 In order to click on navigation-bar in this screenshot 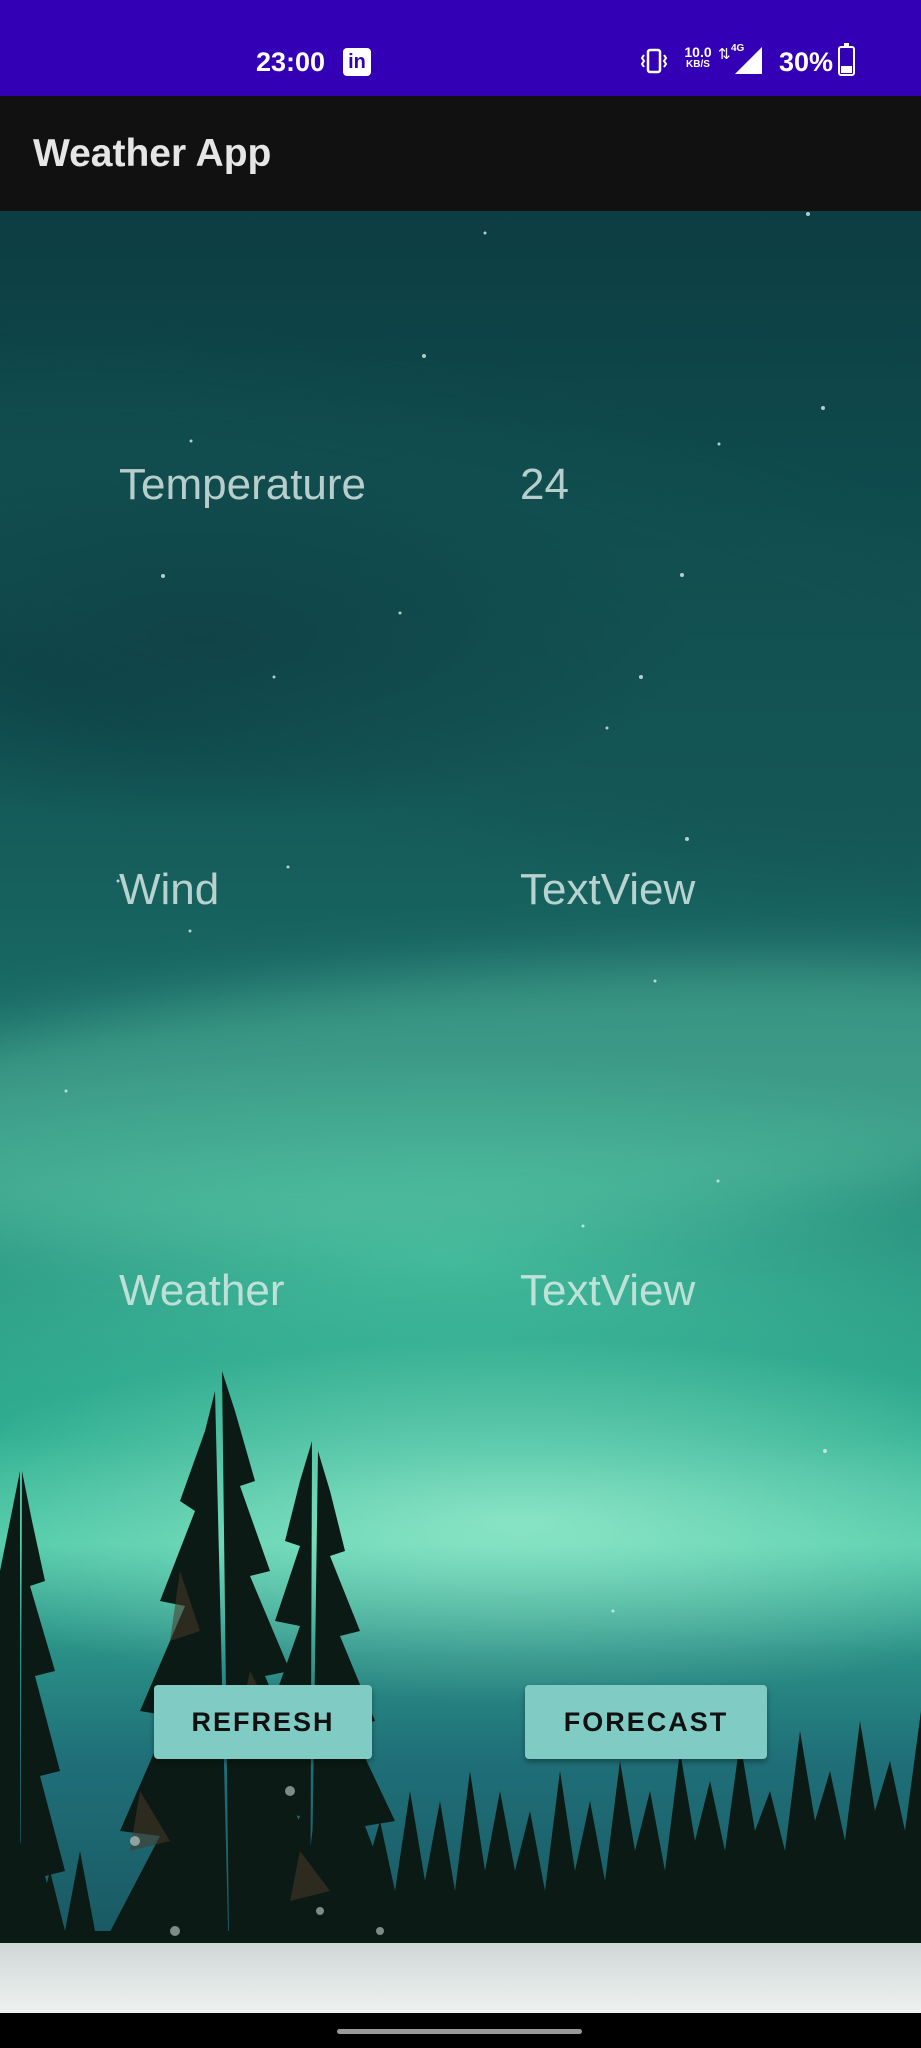, I will do `click(460, 2030)`.